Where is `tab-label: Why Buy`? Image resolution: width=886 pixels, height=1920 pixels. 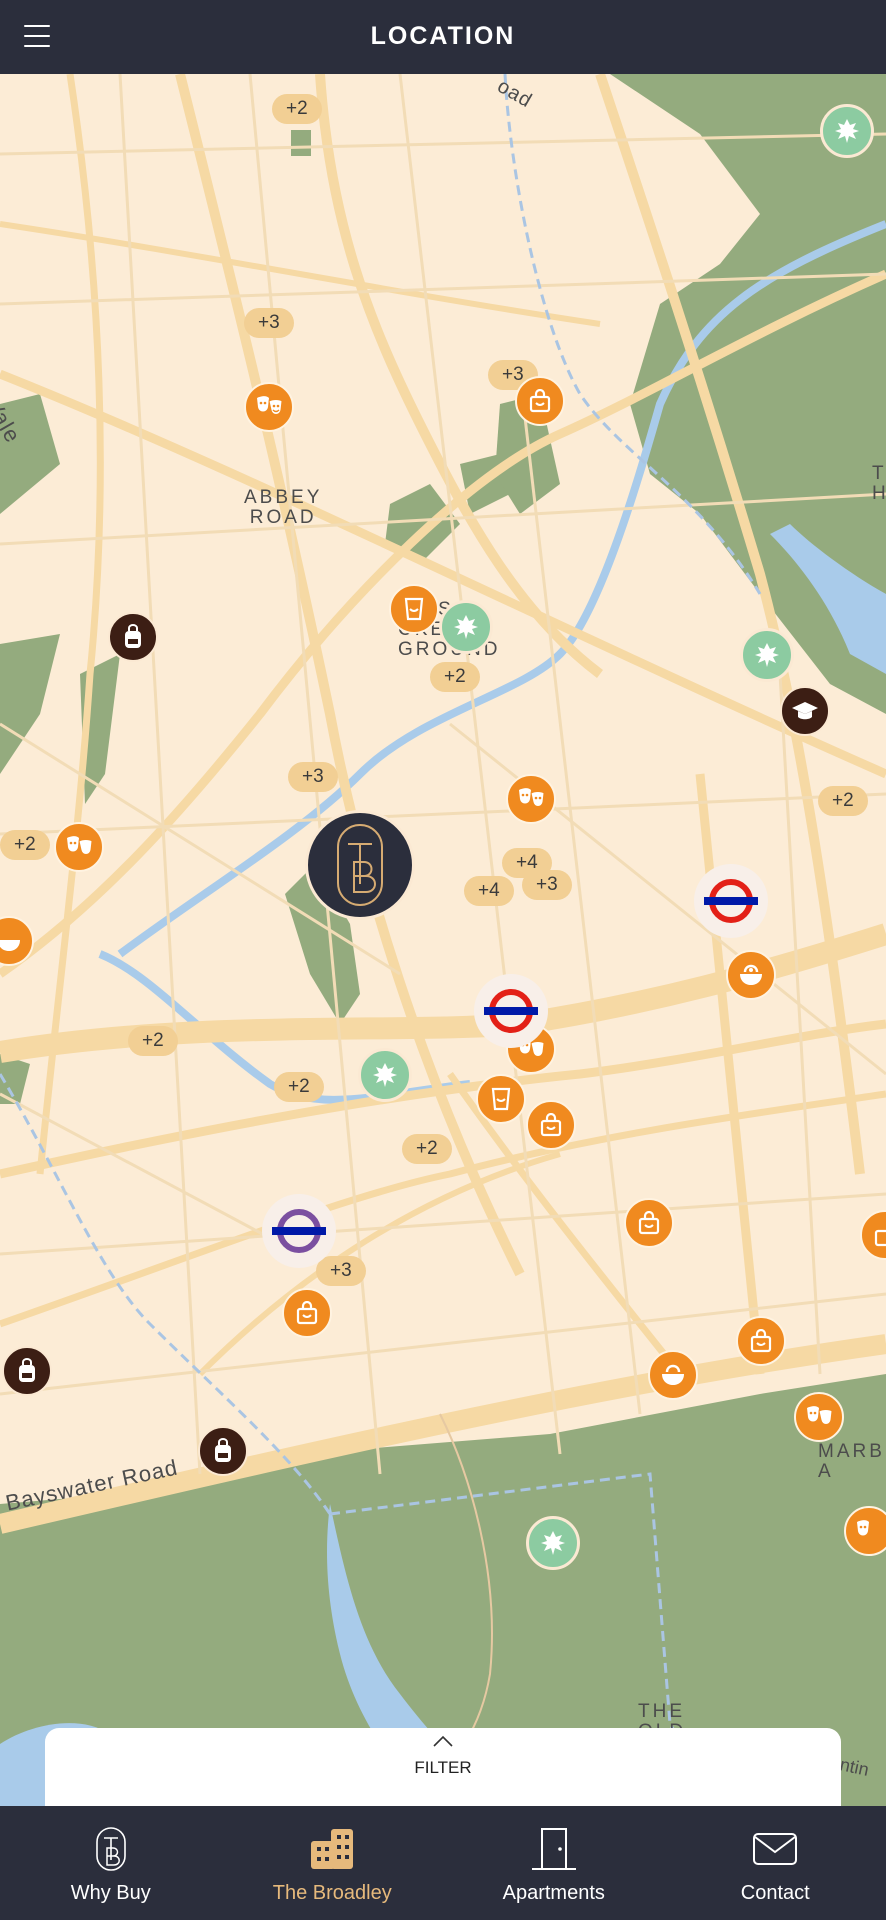
tab-label: Why Buy is located at coordinates (110, 1893).